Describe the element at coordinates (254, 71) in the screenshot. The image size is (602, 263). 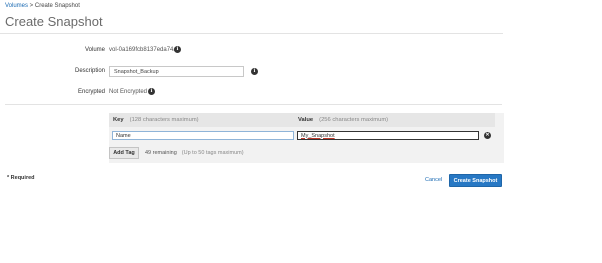
I see `description-info-icon: i` at that location.